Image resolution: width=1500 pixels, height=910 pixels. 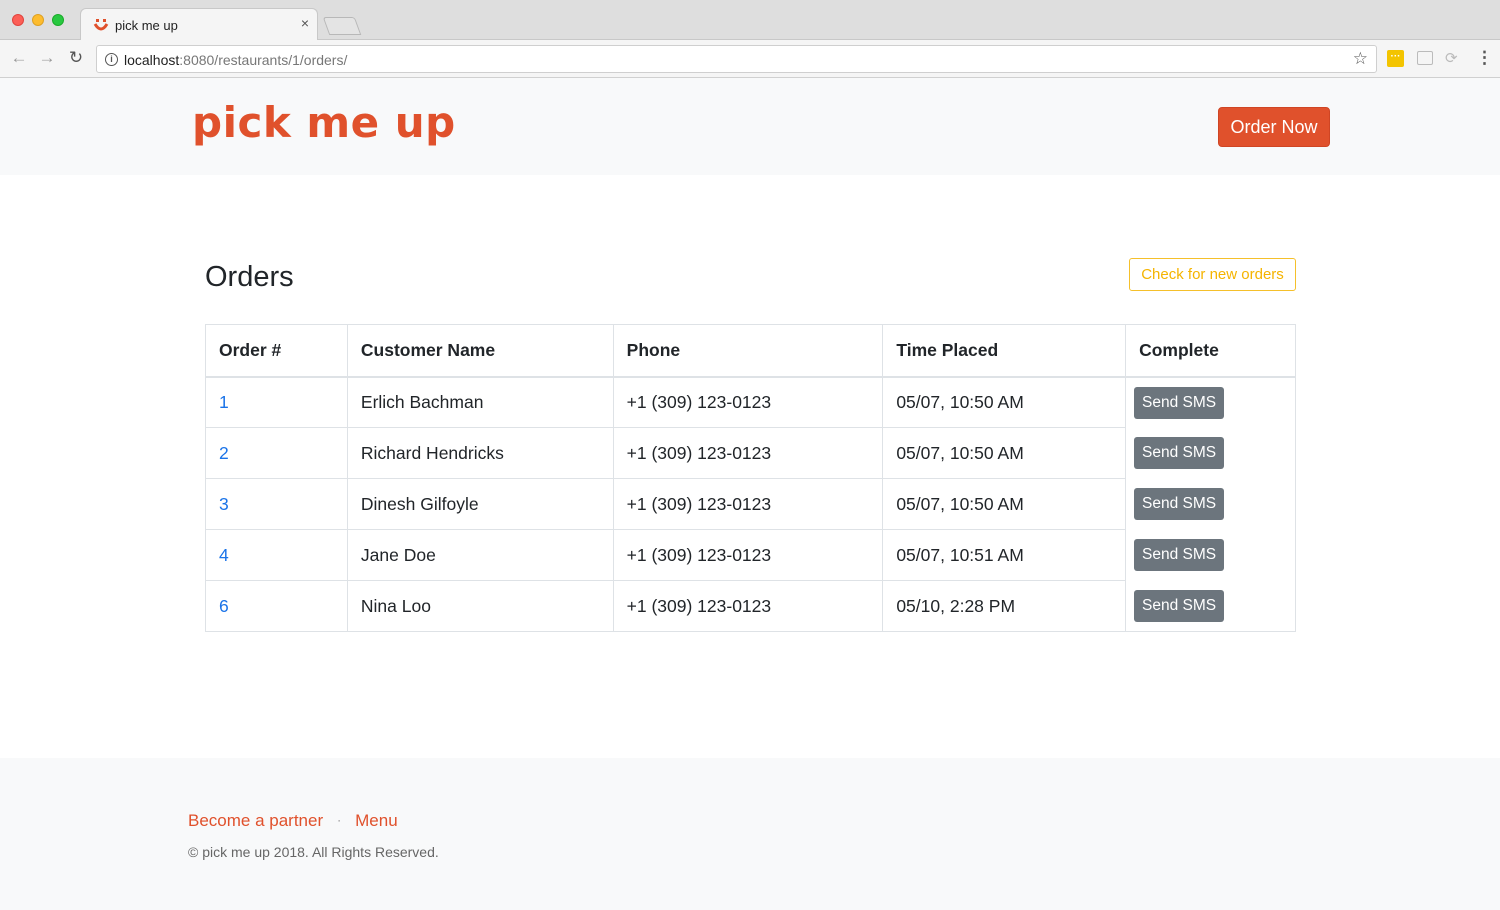 What do you see at coordinates (313, 852) in the screenshot?
I see `copyright-text: © pick me up 2018. All Rights Reserved.` at bounding box center [313, 852].